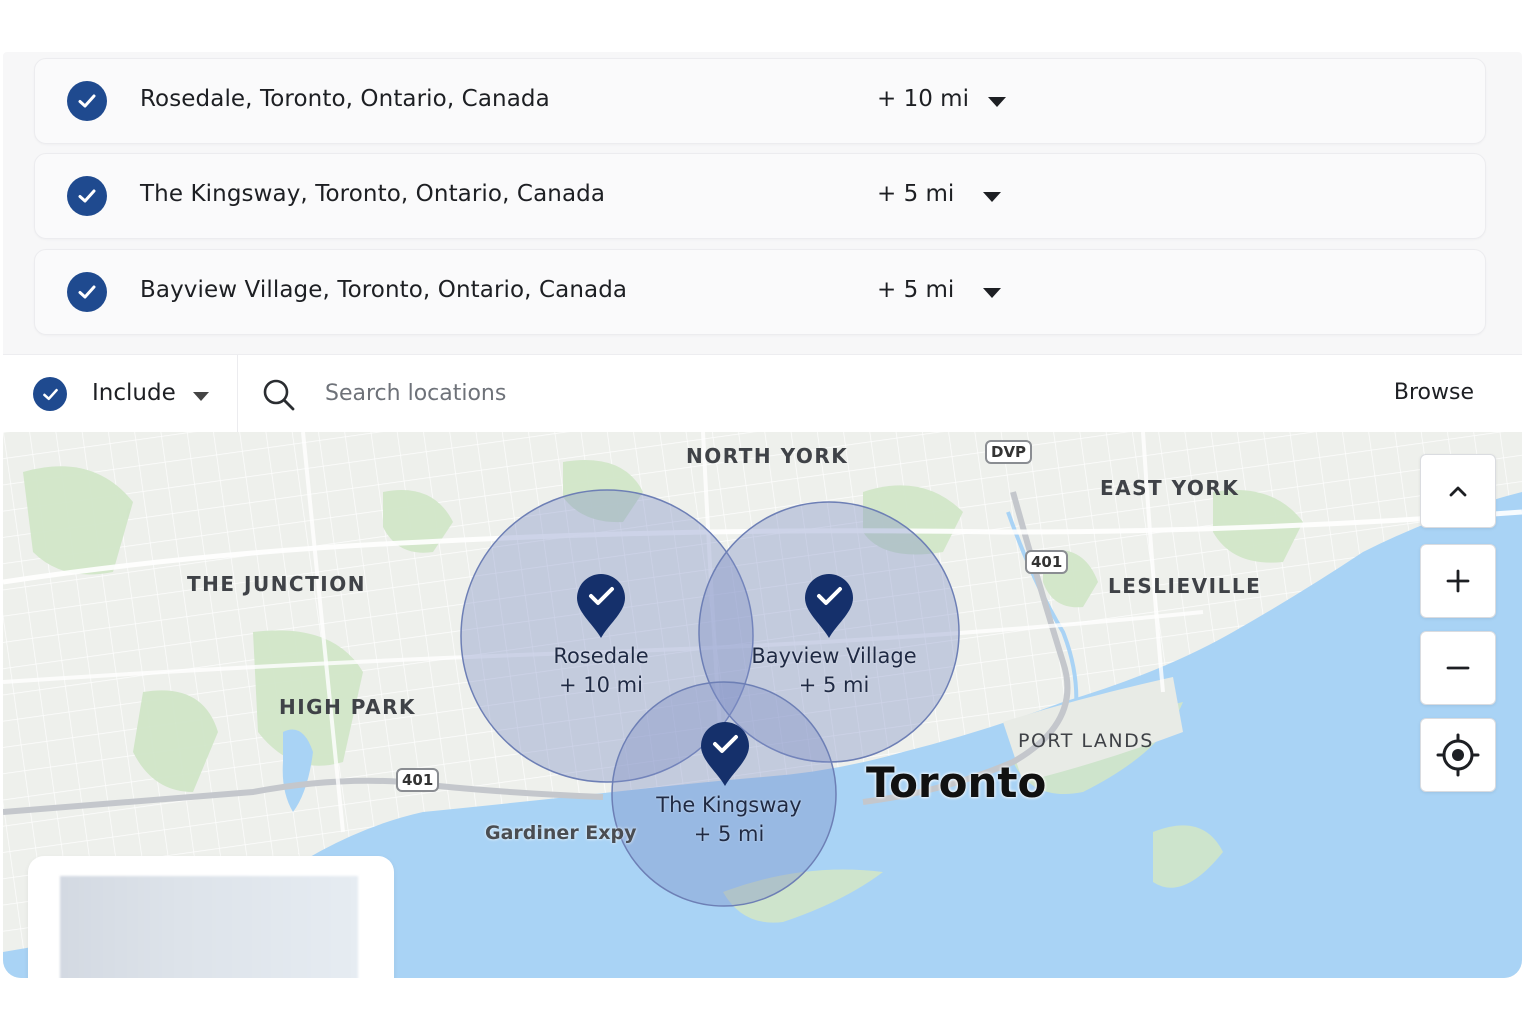 The image size is (1527, 1030). Describe the element at coordinates (1434, 392) in the screenshot. I see `browse-button: Browse` at that location.